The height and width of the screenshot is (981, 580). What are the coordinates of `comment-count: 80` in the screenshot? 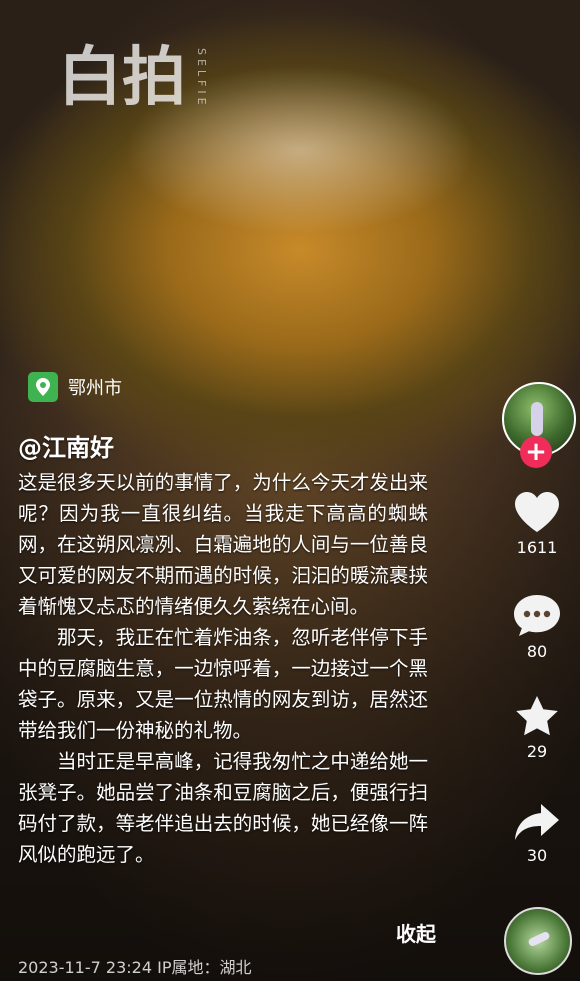 It's located at (537, 651).